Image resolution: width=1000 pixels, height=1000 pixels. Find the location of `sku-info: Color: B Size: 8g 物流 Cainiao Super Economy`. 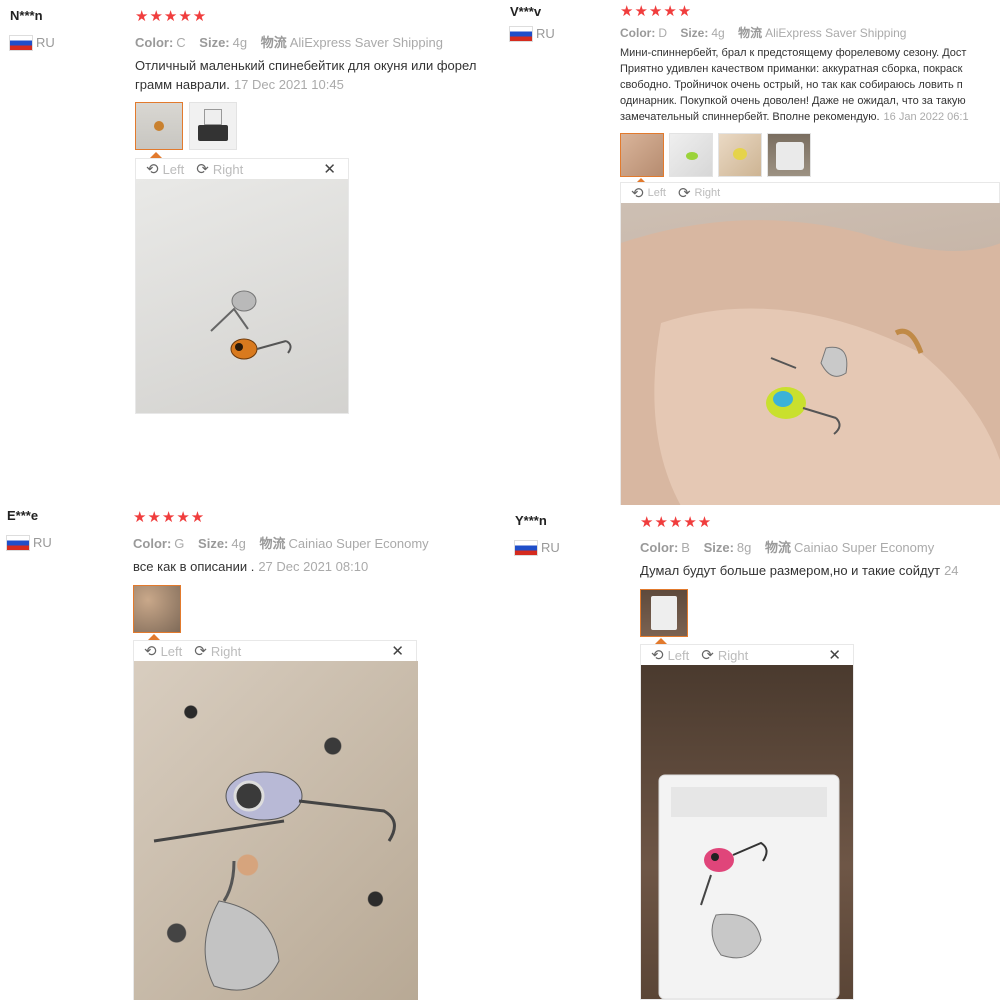

sku-info: Color: B Size: 8g 物流 Cainiao Super Economy is located at coordinates (792, 546).